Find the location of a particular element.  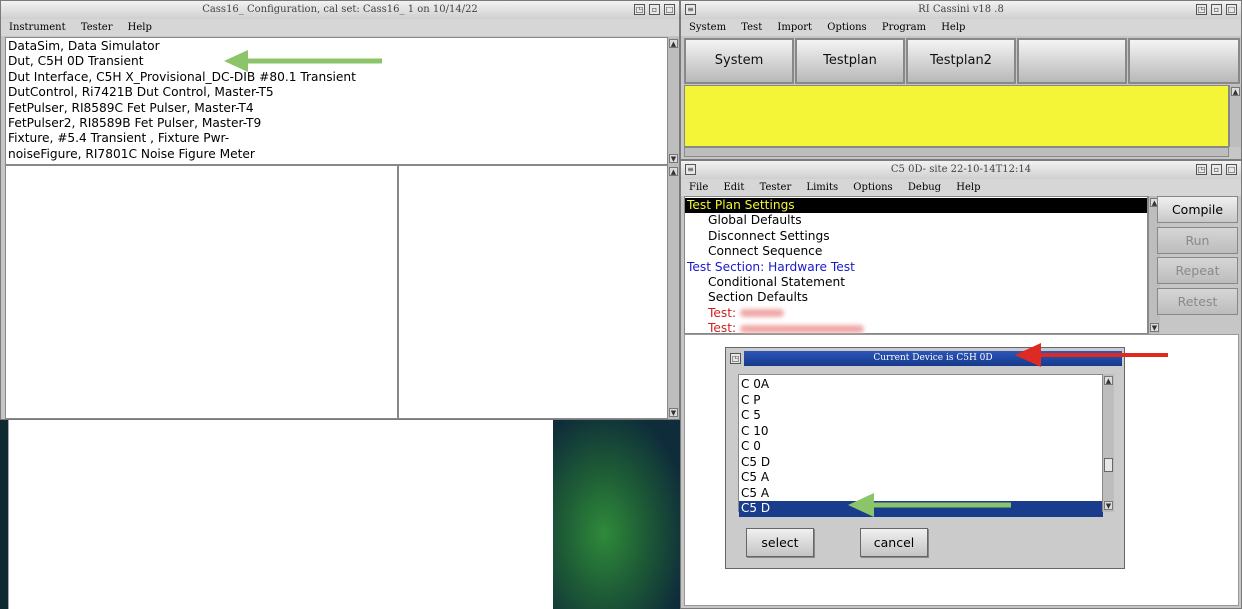

scroll-thumb is located at coordinates (1108, 465).